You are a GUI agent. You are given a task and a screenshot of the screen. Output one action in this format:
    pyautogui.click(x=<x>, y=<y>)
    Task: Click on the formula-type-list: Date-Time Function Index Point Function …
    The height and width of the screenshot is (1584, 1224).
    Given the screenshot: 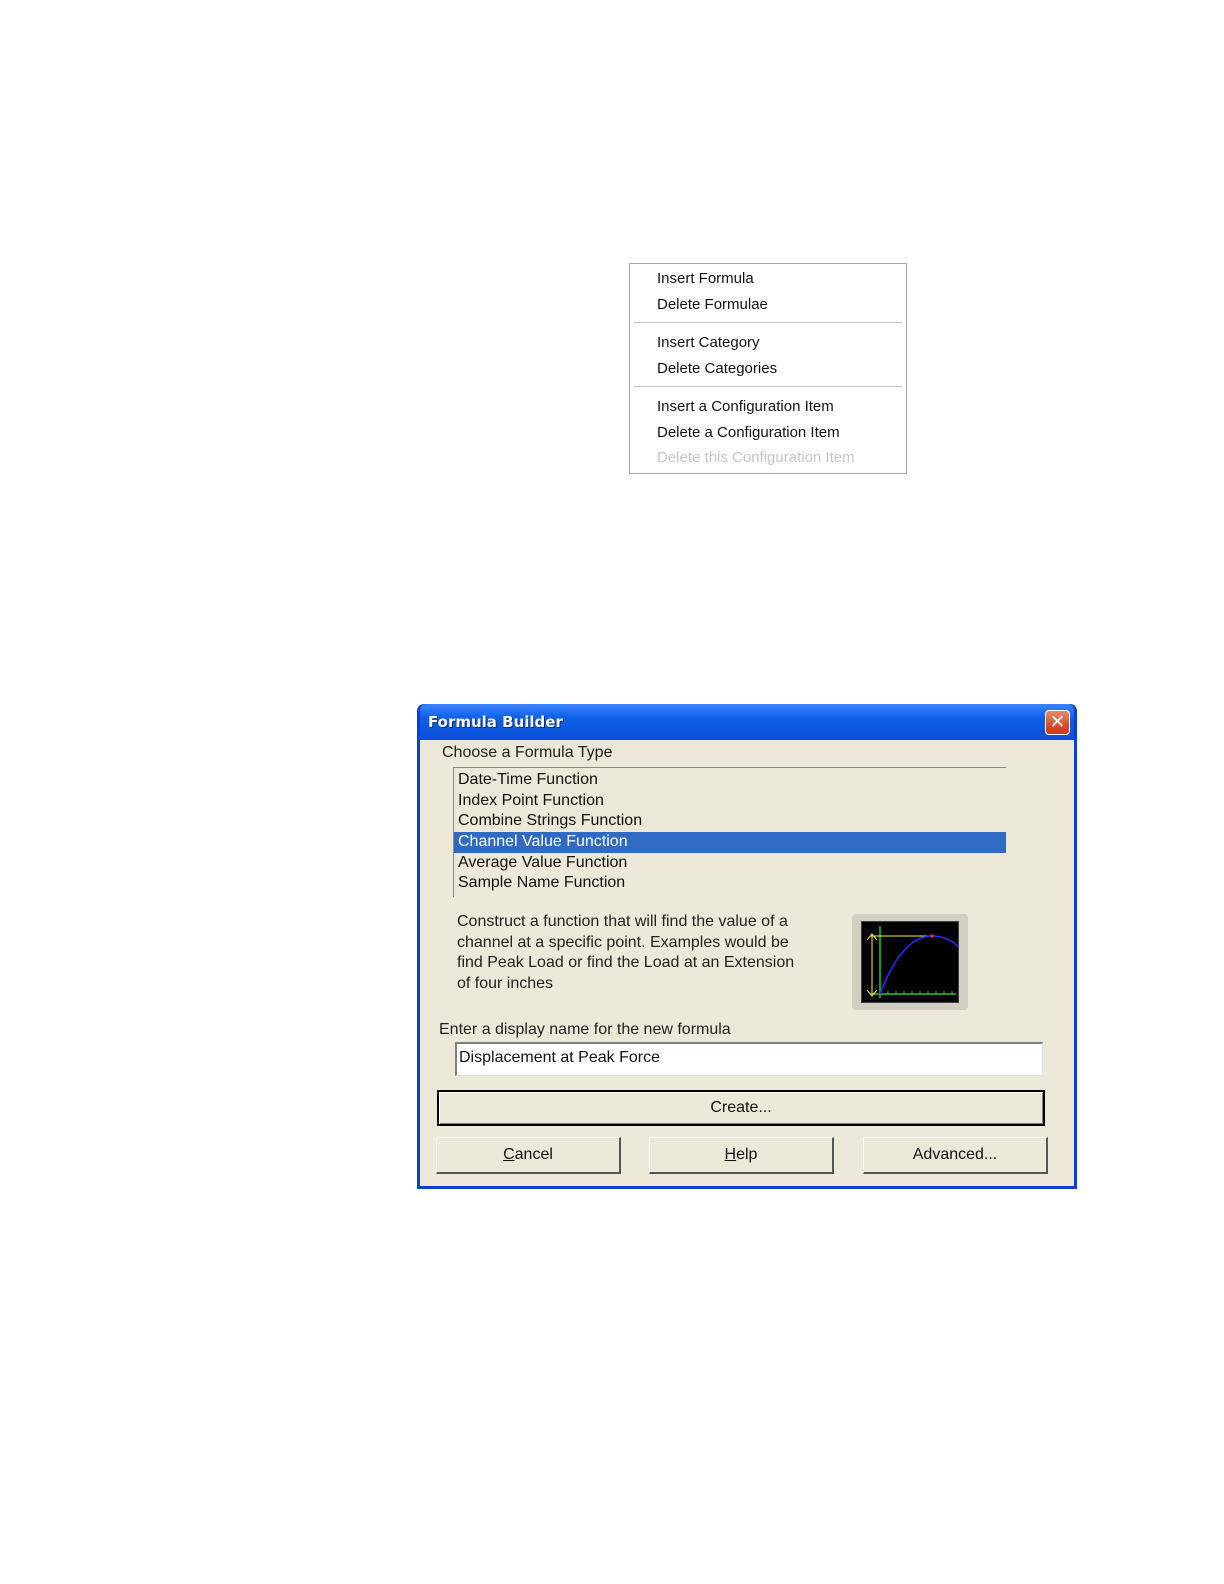 What is the action you would take?
    pyautogui.click(x=729, y=832)
    